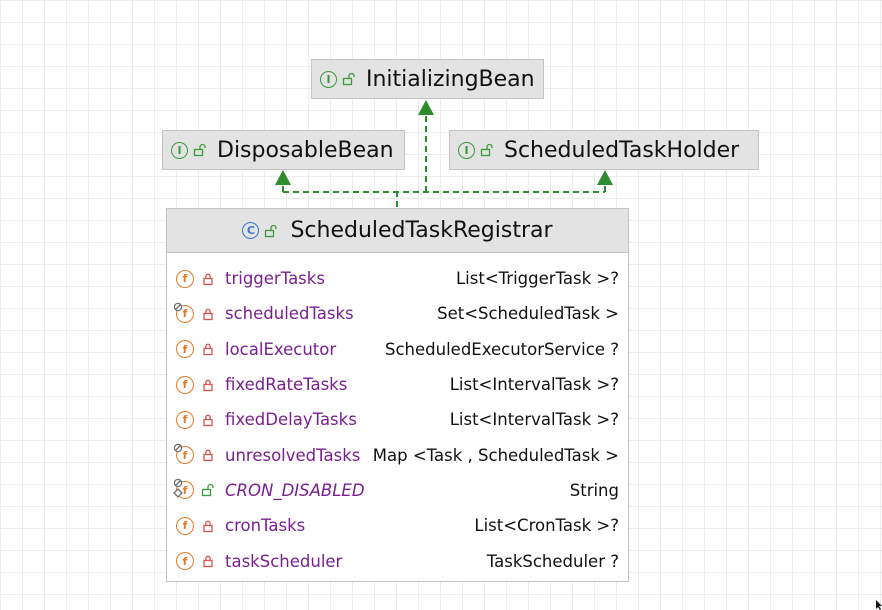 This screenshot has width=882, height=610. What do you see at coordinates (537, 279) in the screenshot?
I see `field-type: List<TriggerTask >?` at bounding box center [537, 279].